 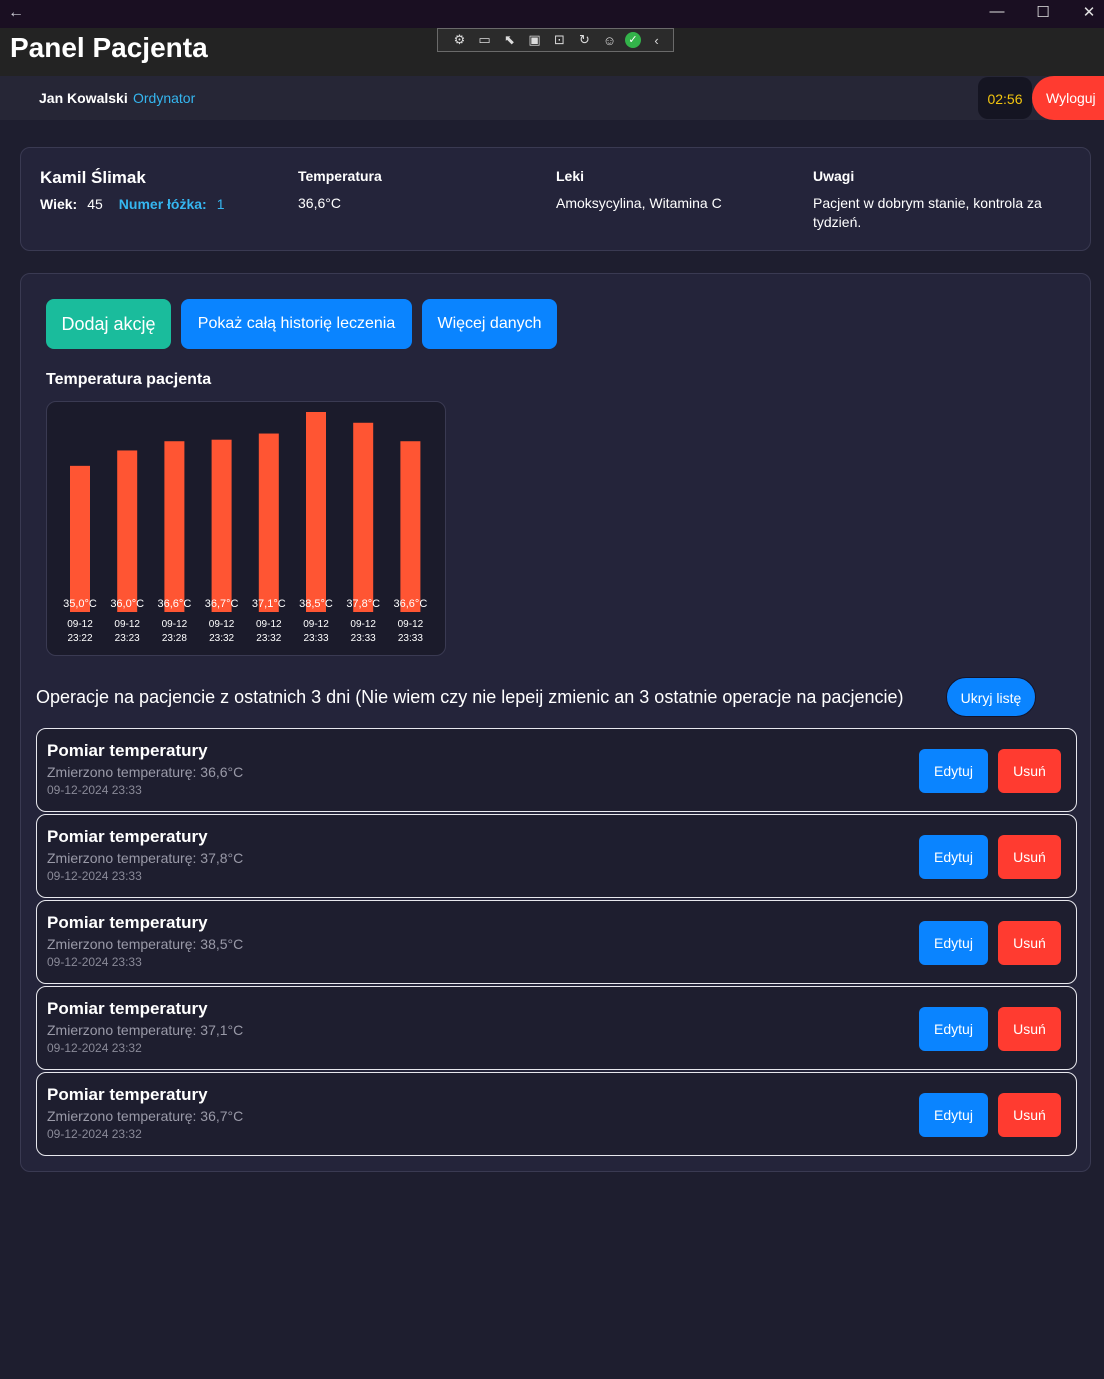 What do you see at coordinates (509, 40) in the screenshot?
I see `select-element-icon: ⬉` at bounding box center [509, 40].